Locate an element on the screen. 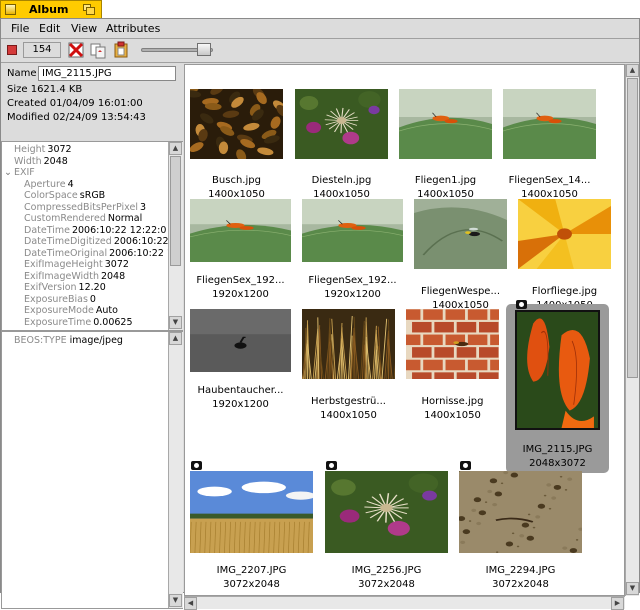 This screenshot has width=640, height=610. zoom-icon is located at coordinates (89, 9).